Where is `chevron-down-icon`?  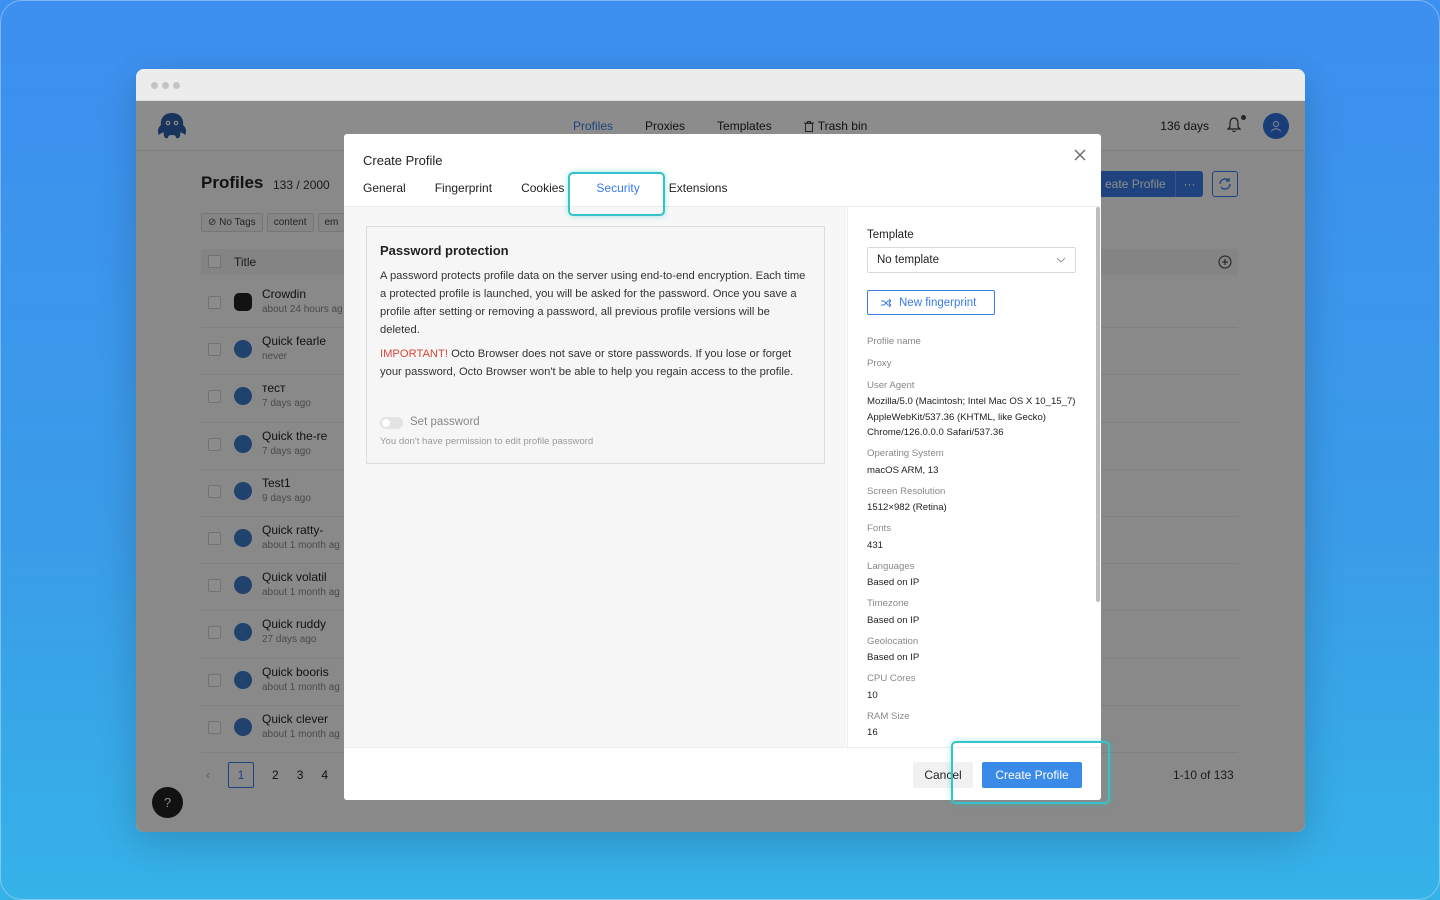
chevron-down-icon is located at coordinates (1061, 260).